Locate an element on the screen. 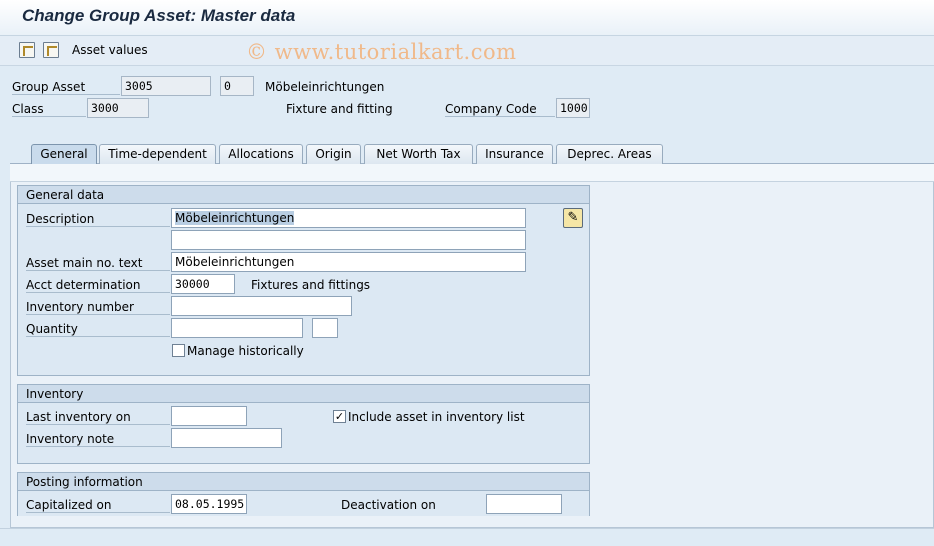 This screenshot has height=546, width=934. quantity-field is located at coordinates (237, 328).